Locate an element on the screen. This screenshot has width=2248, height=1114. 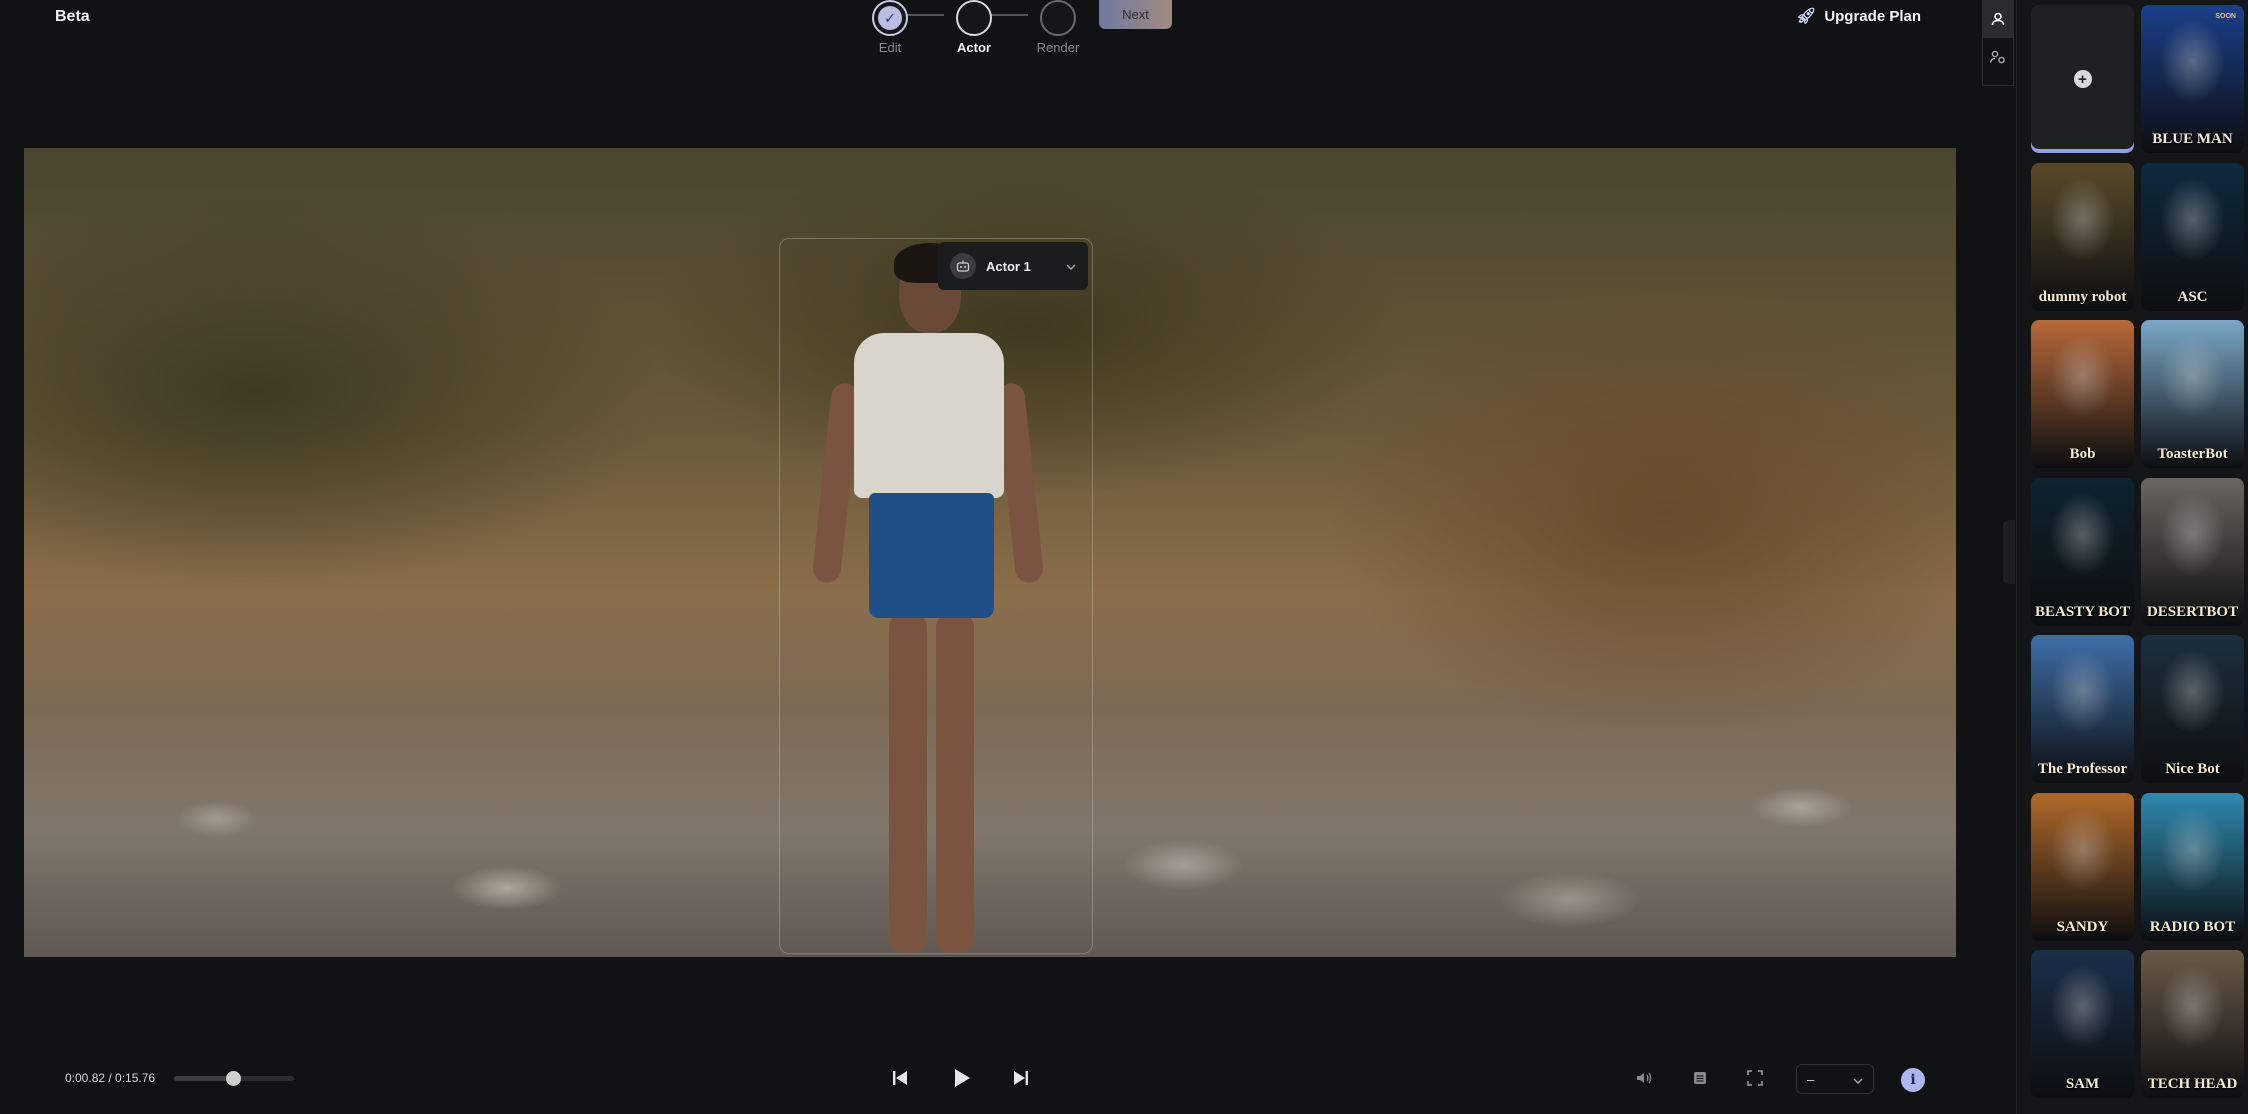
actor-tile-label: Bob is located at coordinates (2082, 454).